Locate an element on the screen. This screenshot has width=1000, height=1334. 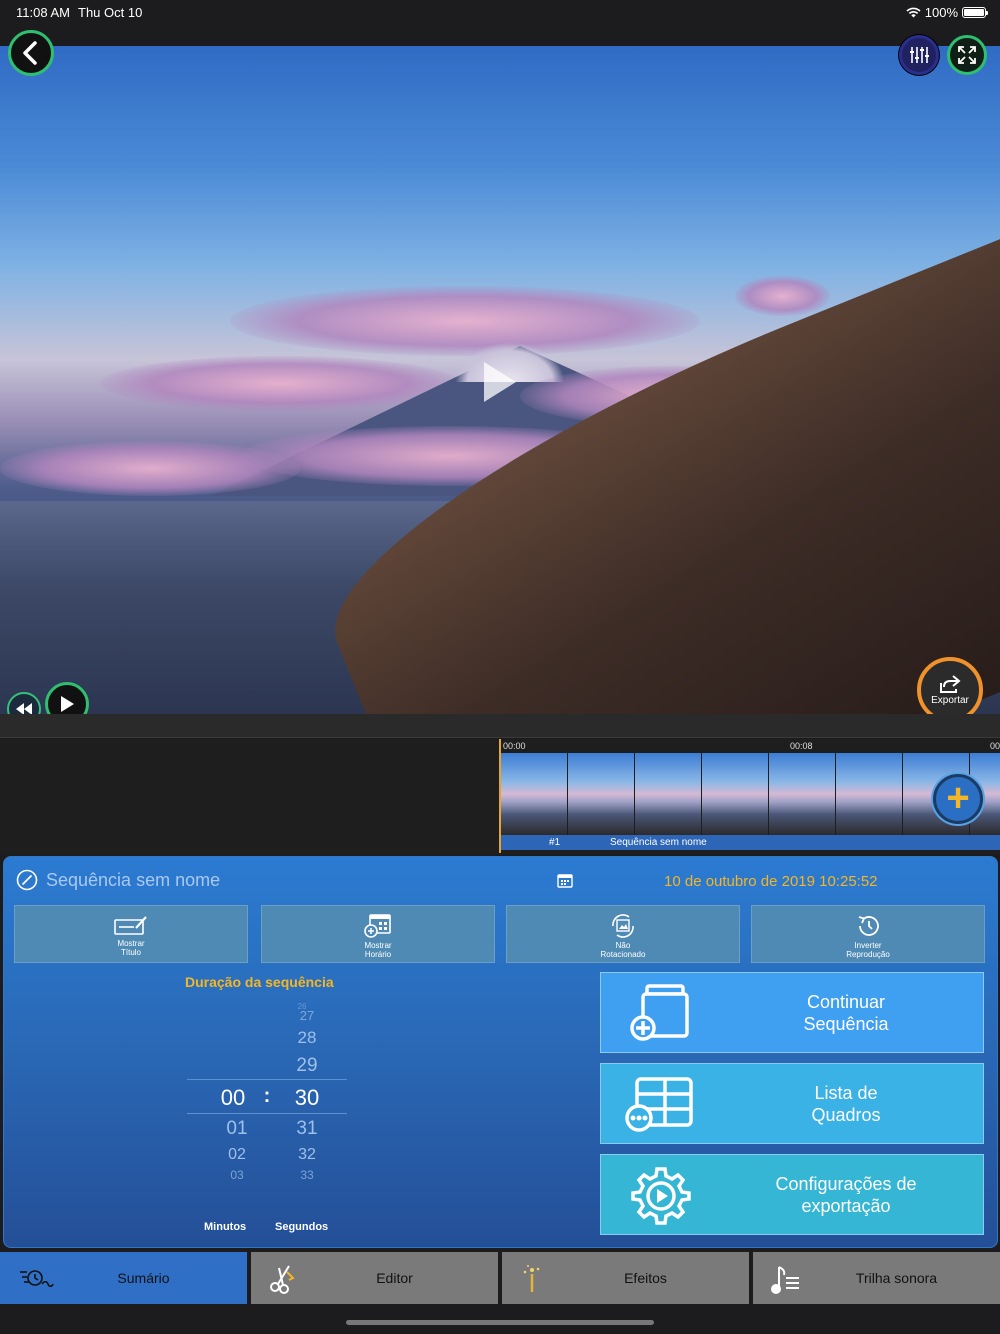
clip-thumbnails is located at coordinates (750, 794).